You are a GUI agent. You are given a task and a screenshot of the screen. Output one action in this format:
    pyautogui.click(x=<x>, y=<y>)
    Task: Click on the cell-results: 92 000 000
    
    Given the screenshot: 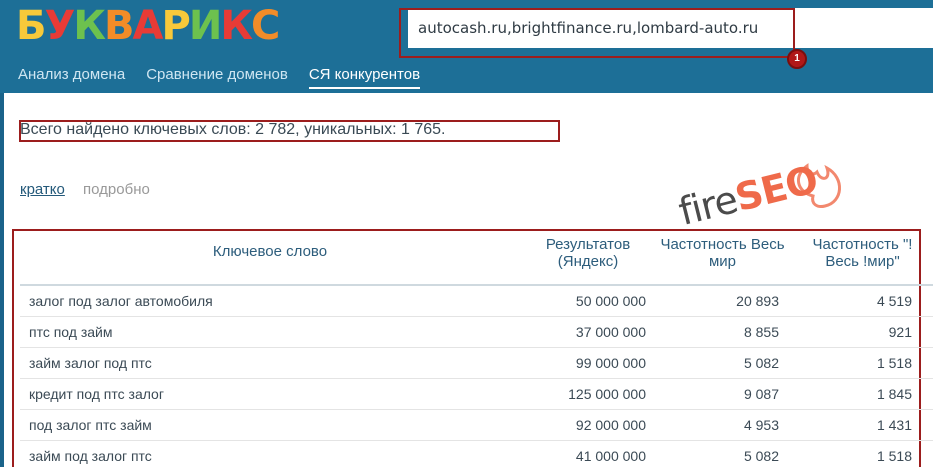 What is the action you would take?
    pyautogui.click(x=610, y=425)
    